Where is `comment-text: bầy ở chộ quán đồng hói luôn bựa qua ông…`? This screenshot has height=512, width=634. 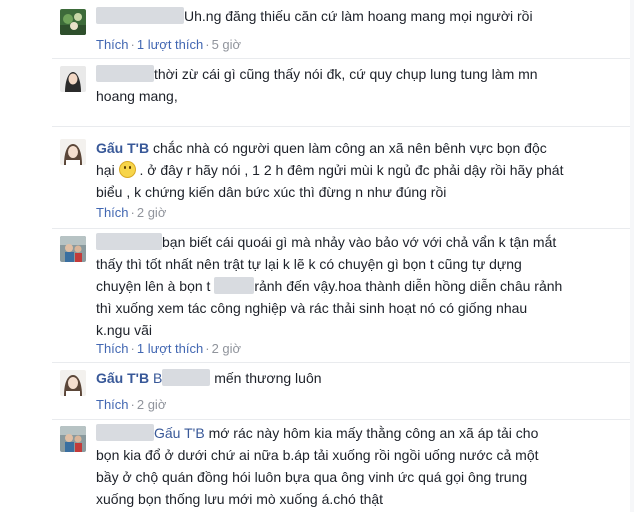 comment-text: bầy ở chộ quán đồng hói luôn bựa qua ông… is located at coordinates (312, 477).